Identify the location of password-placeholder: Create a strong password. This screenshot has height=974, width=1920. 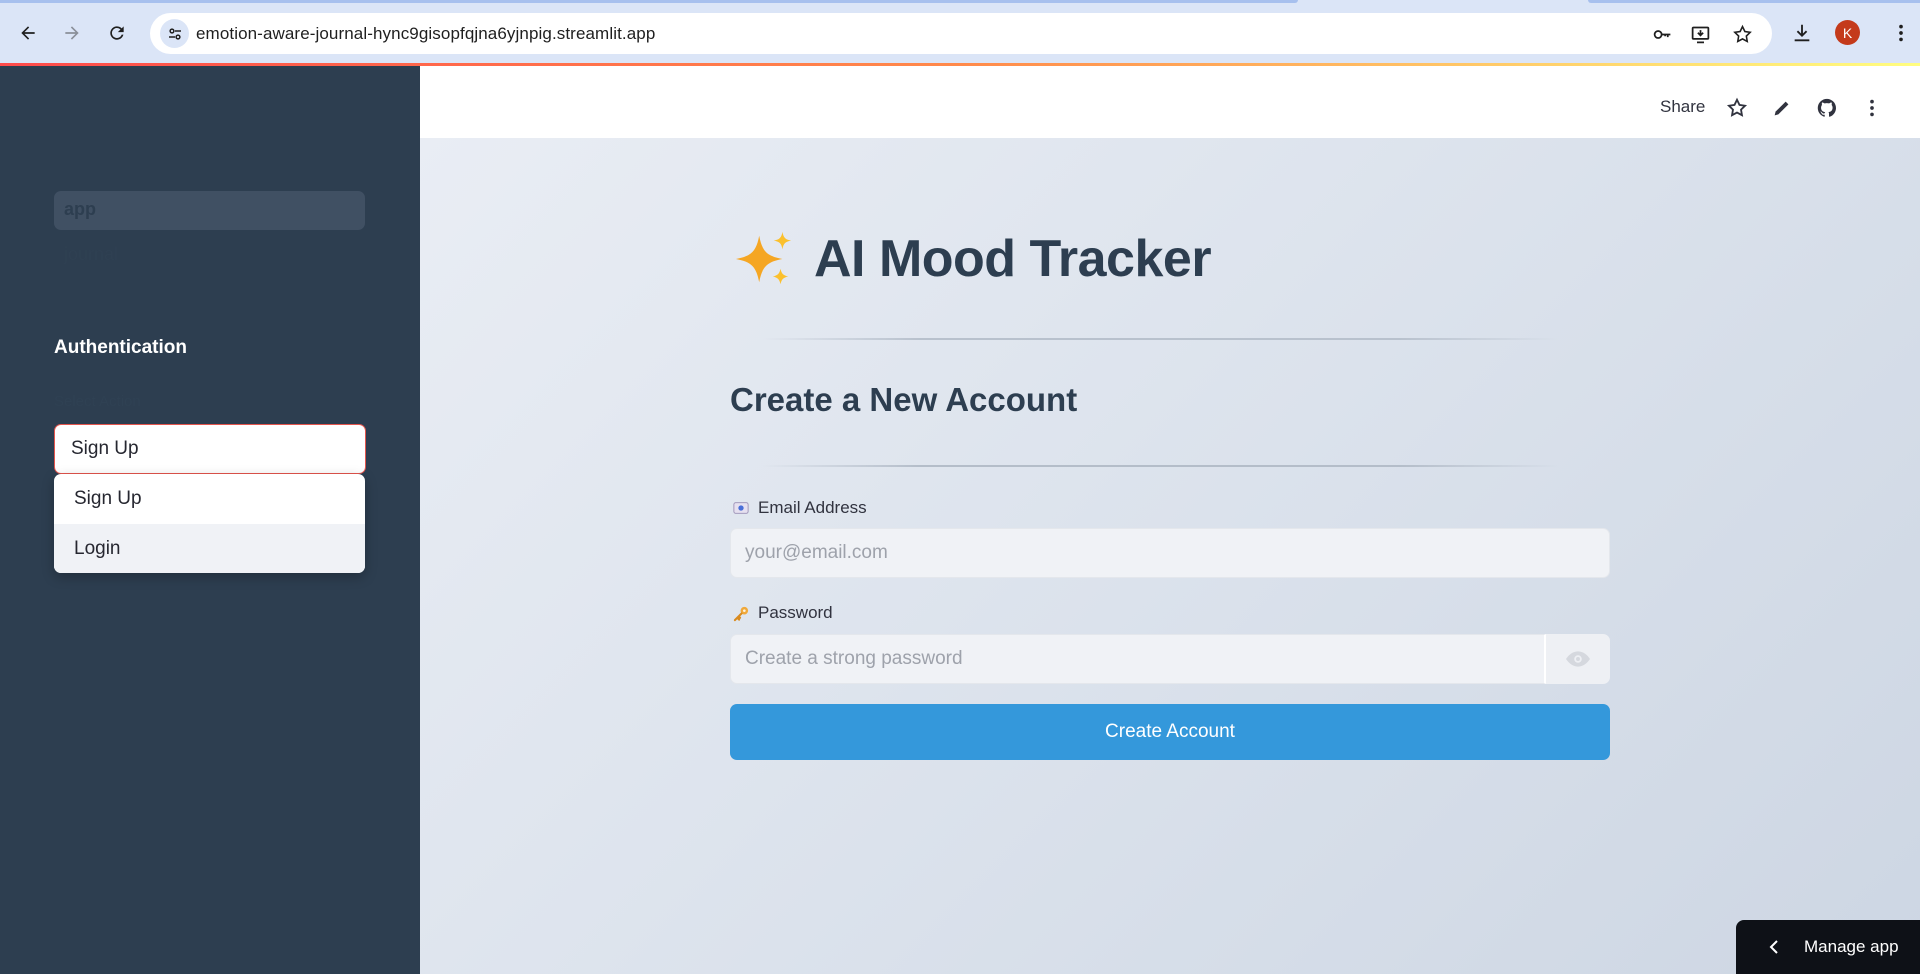
(854, 658).